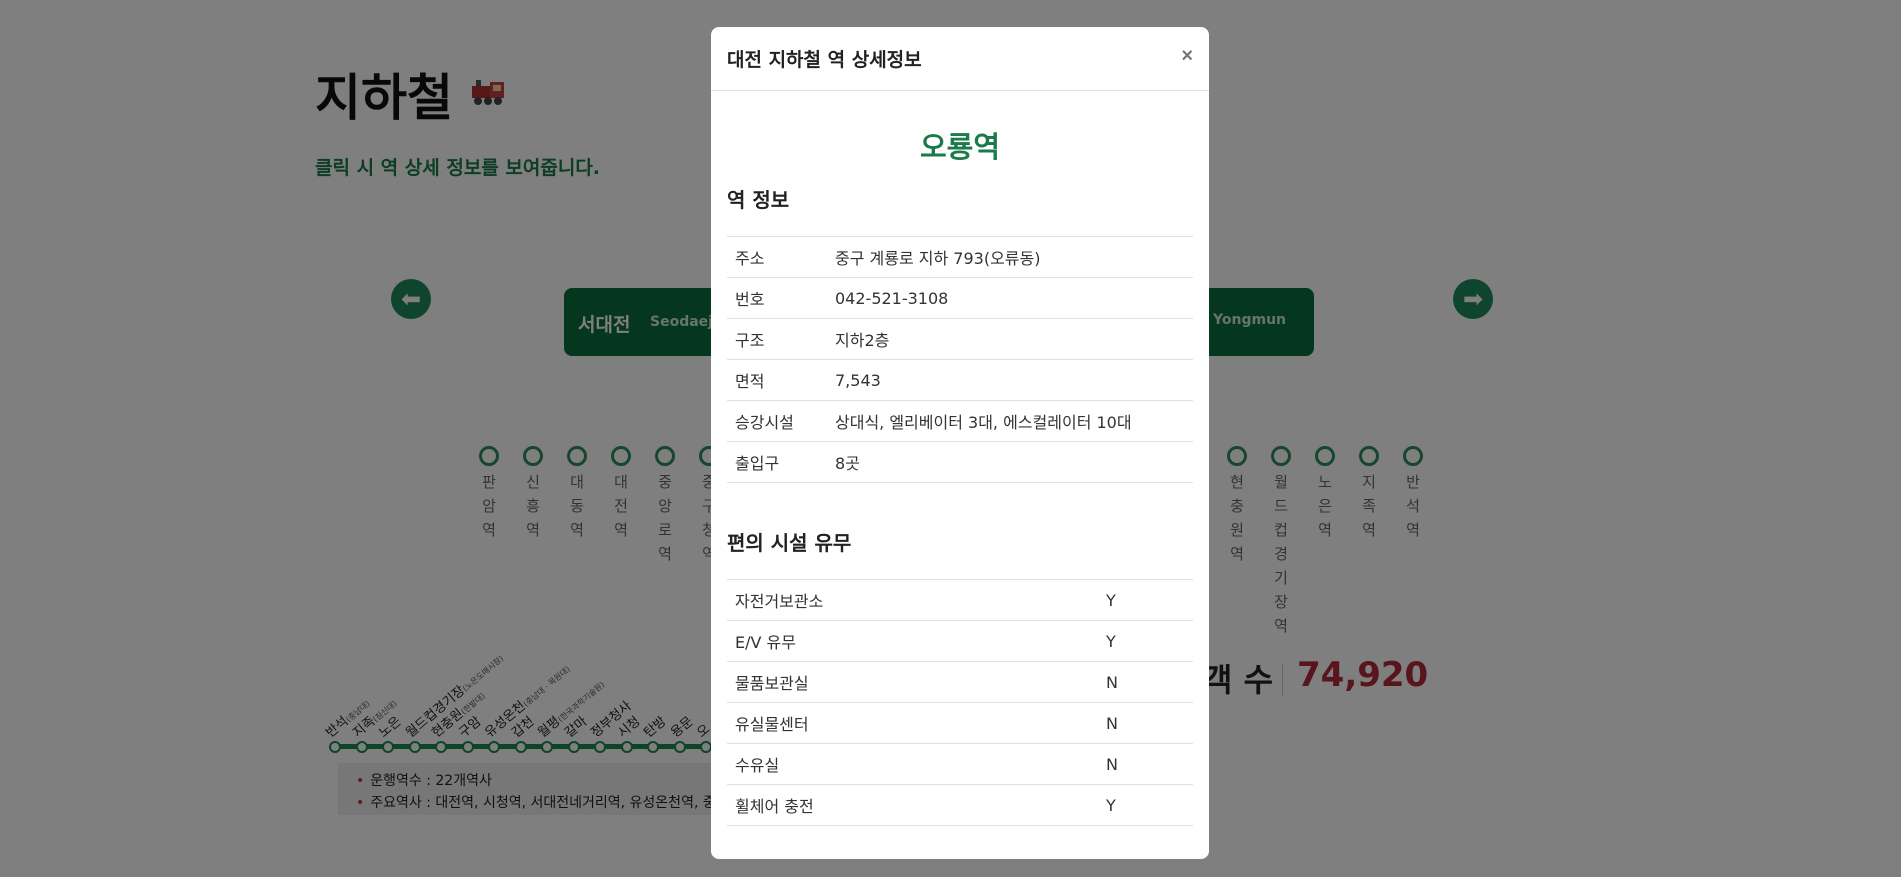  What do you see at coordinates (777, 380) in the screenshot?
I see `row-label: 면적` at bounding box center [777, 380].